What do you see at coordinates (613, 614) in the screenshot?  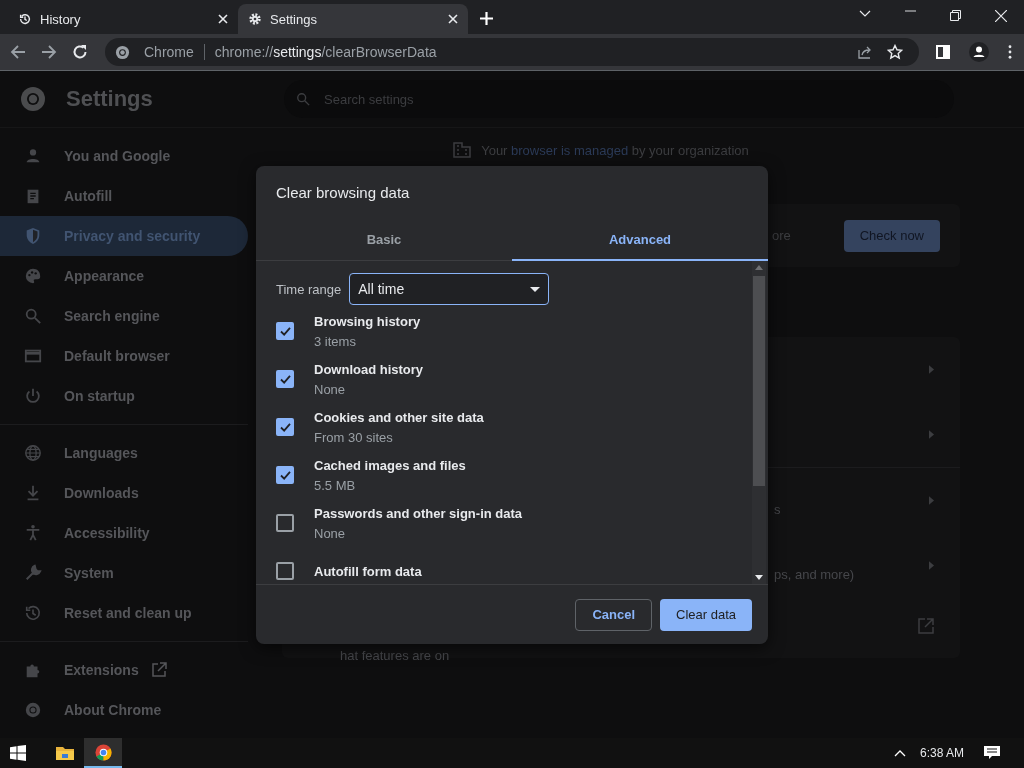 I see `cancel-button: Cancel` at bounding box center [613, 614].